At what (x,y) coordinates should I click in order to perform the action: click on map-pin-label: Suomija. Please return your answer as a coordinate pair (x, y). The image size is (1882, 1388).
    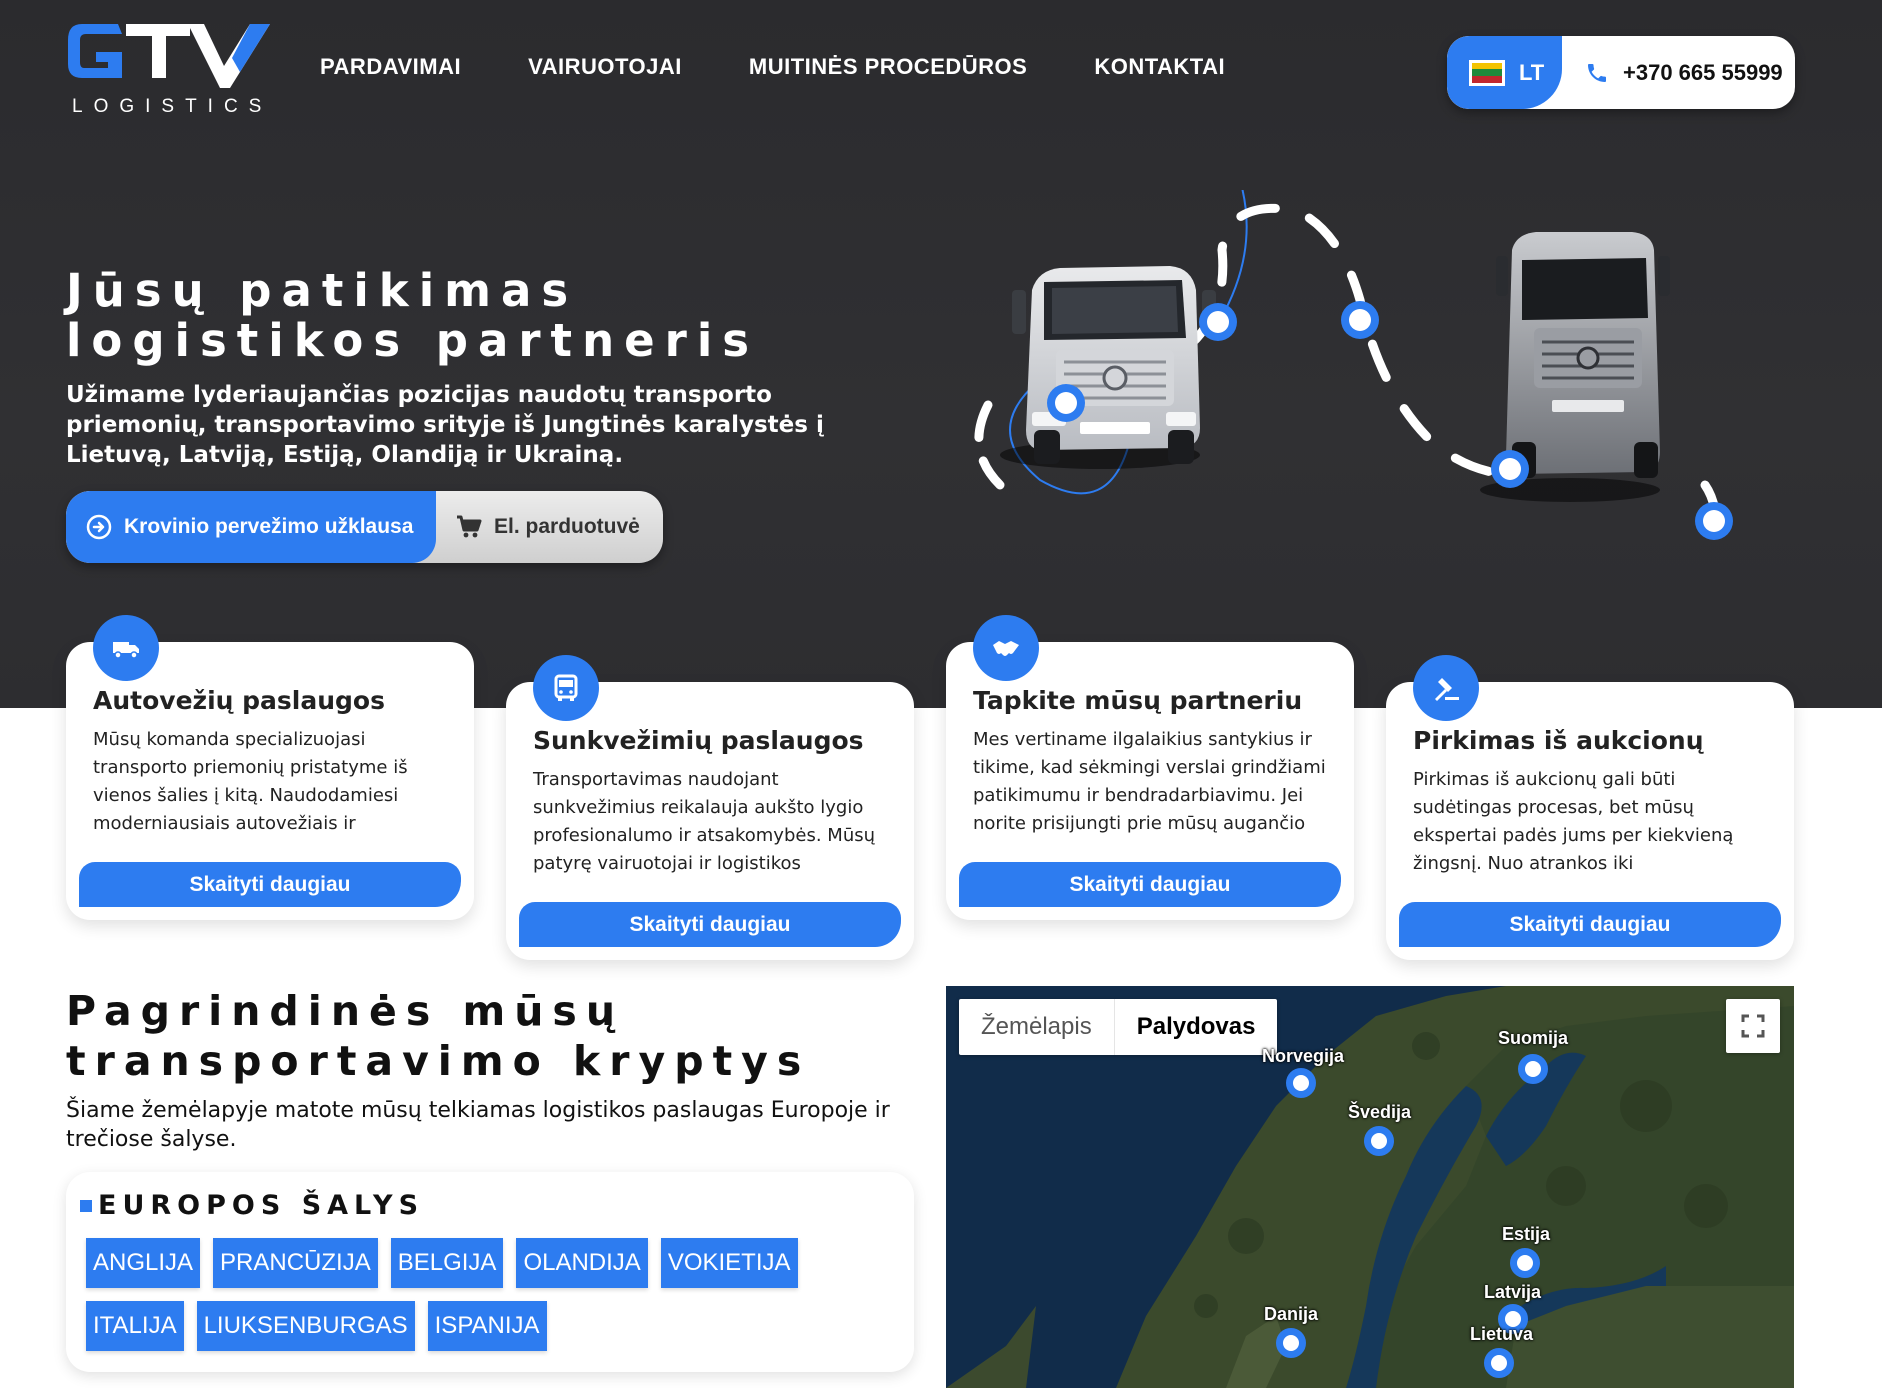
    Looking at the image, I should click on (1533, 1038).